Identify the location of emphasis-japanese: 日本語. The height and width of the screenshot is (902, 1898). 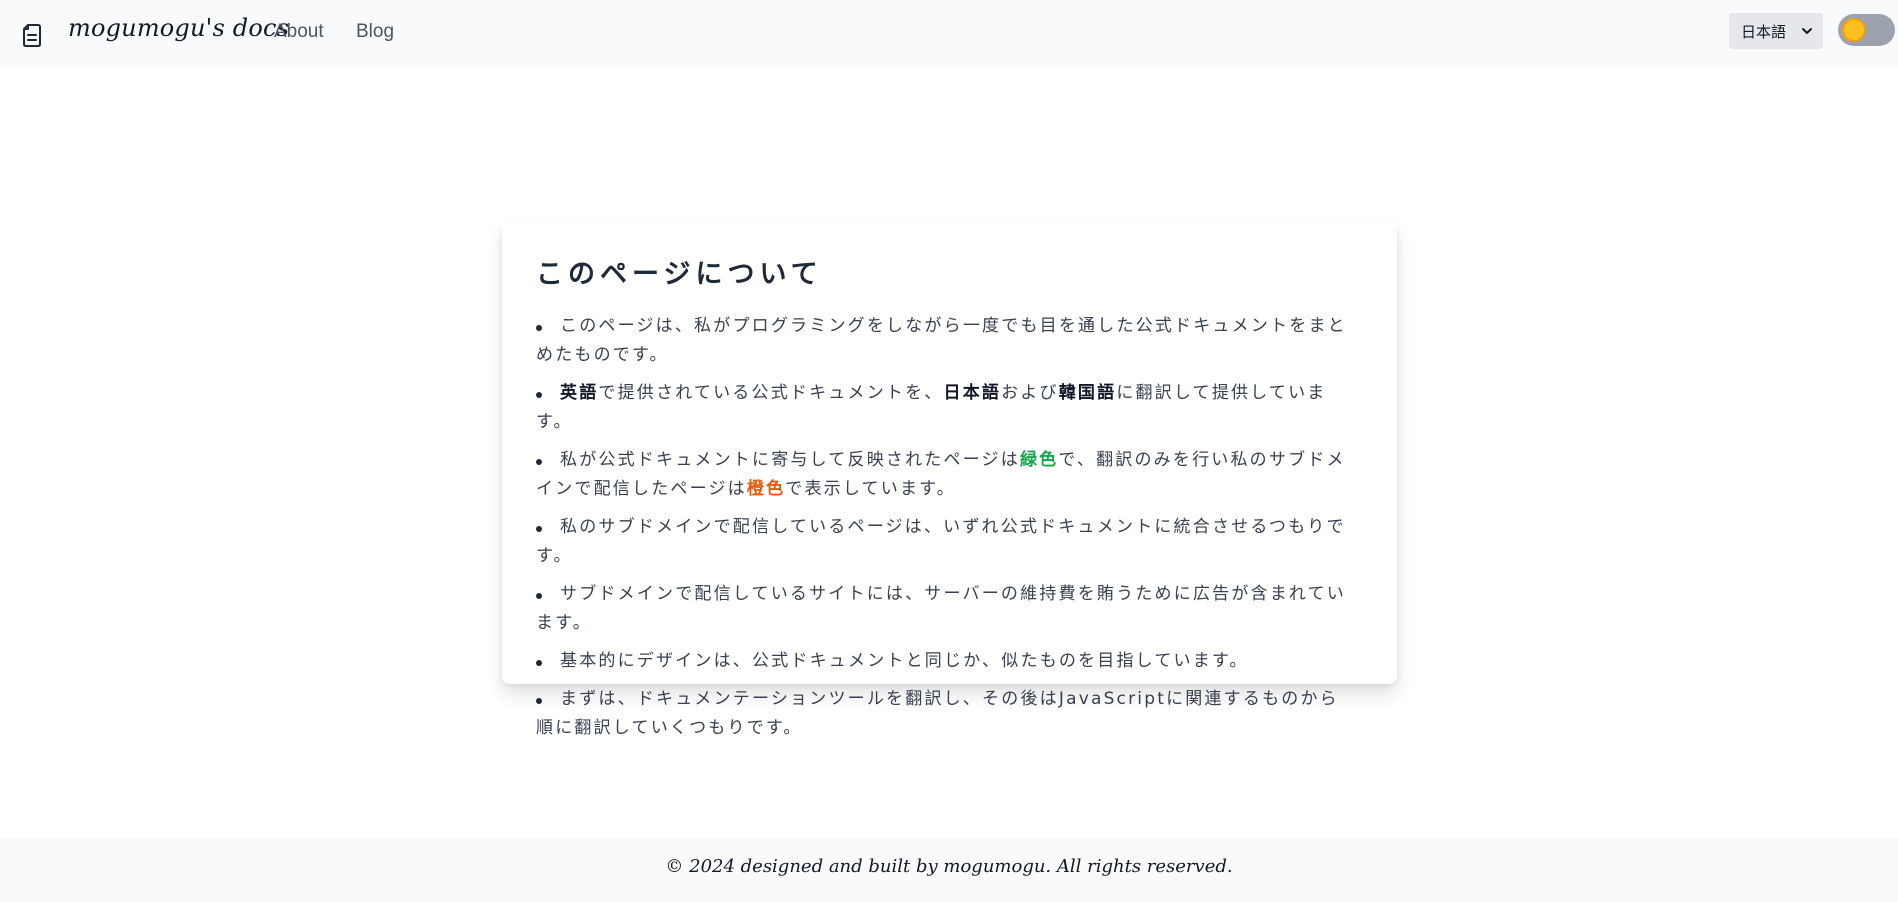
(972, 393).